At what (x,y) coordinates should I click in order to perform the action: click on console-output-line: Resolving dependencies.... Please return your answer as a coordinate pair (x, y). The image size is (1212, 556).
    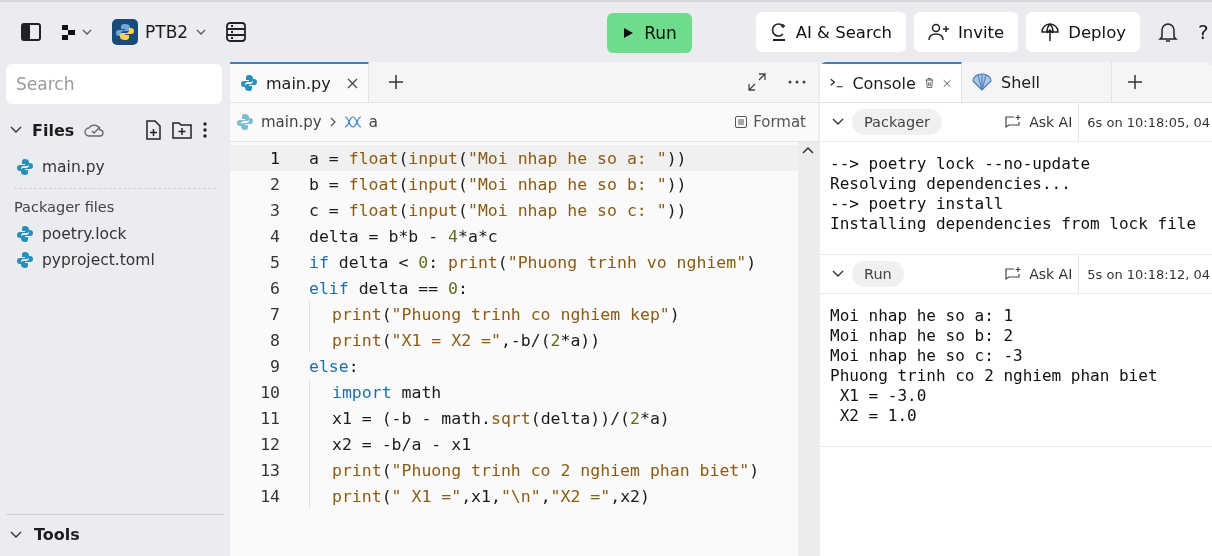
    Looking at the image, I should click on (951, 184).